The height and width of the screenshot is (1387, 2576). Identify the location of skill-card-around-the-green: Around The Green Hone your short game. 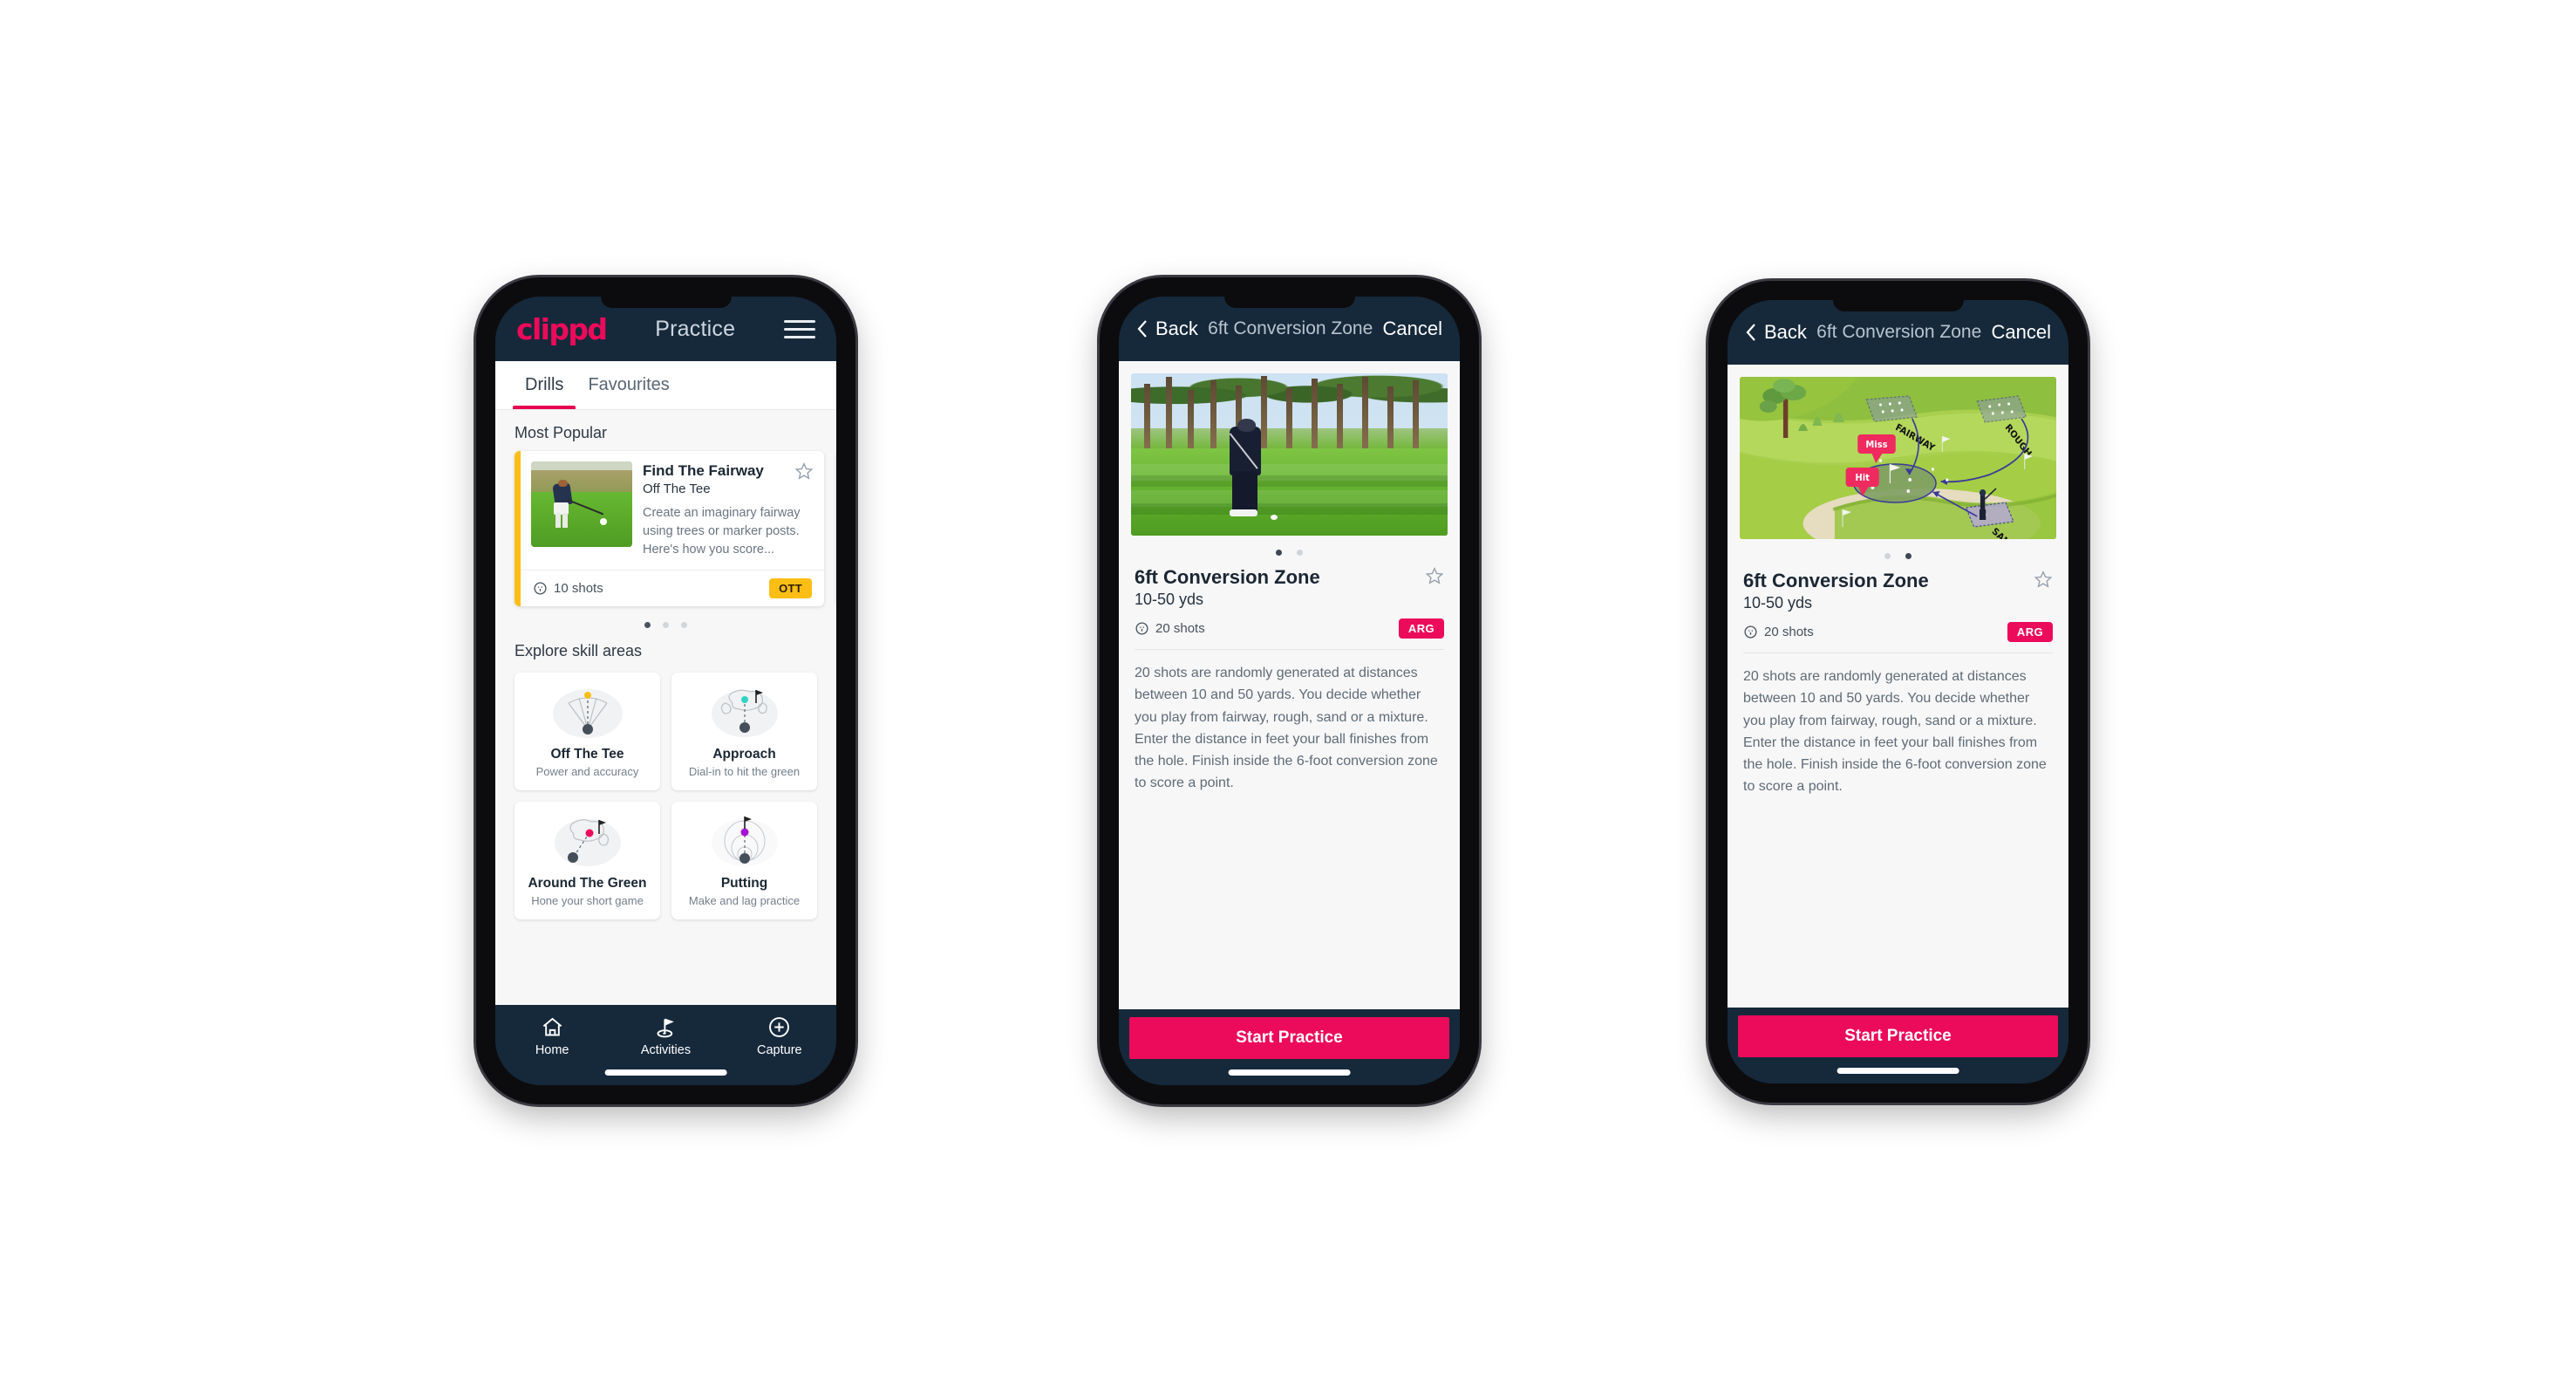
(588, 861).